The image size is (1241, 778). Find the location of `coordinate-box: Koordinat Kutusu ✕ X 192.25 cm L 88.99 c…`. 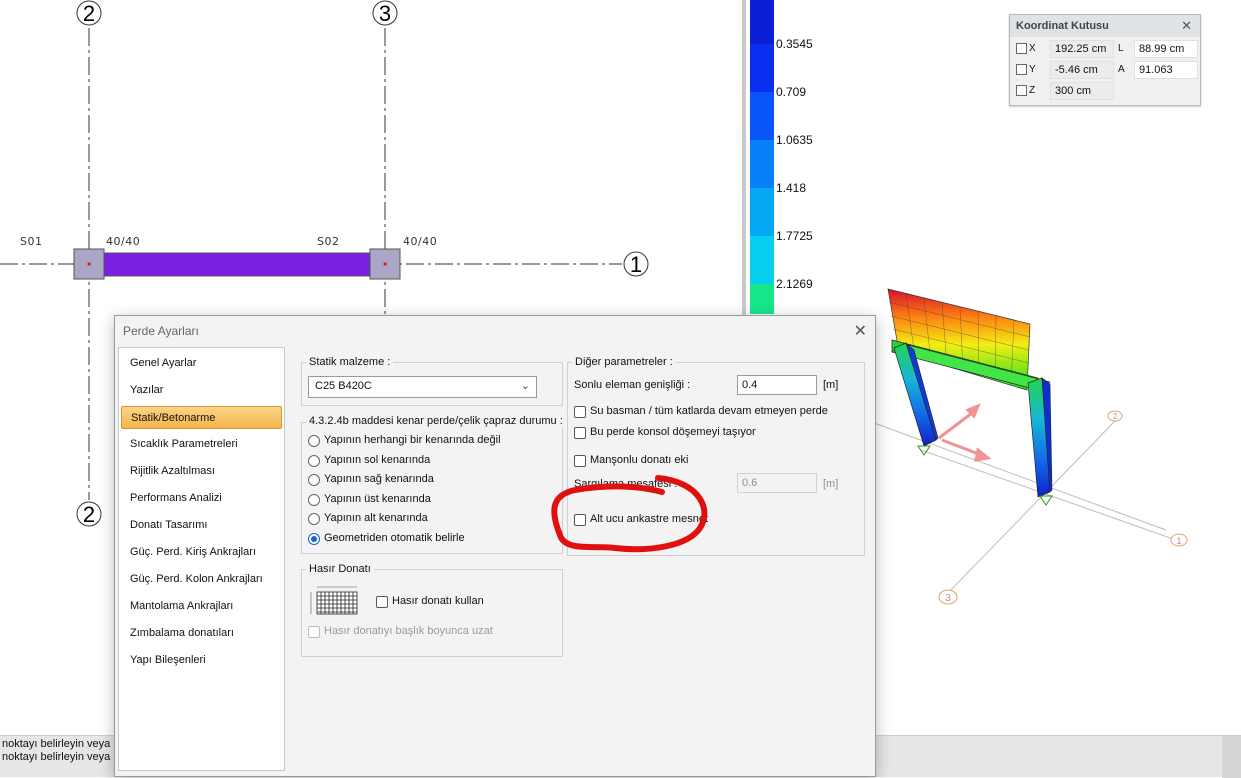

coordinate-box: Koordinat Kutusu ✕ X 192.25 cm L 88.99 c… is located at coordinates (1105, 60).